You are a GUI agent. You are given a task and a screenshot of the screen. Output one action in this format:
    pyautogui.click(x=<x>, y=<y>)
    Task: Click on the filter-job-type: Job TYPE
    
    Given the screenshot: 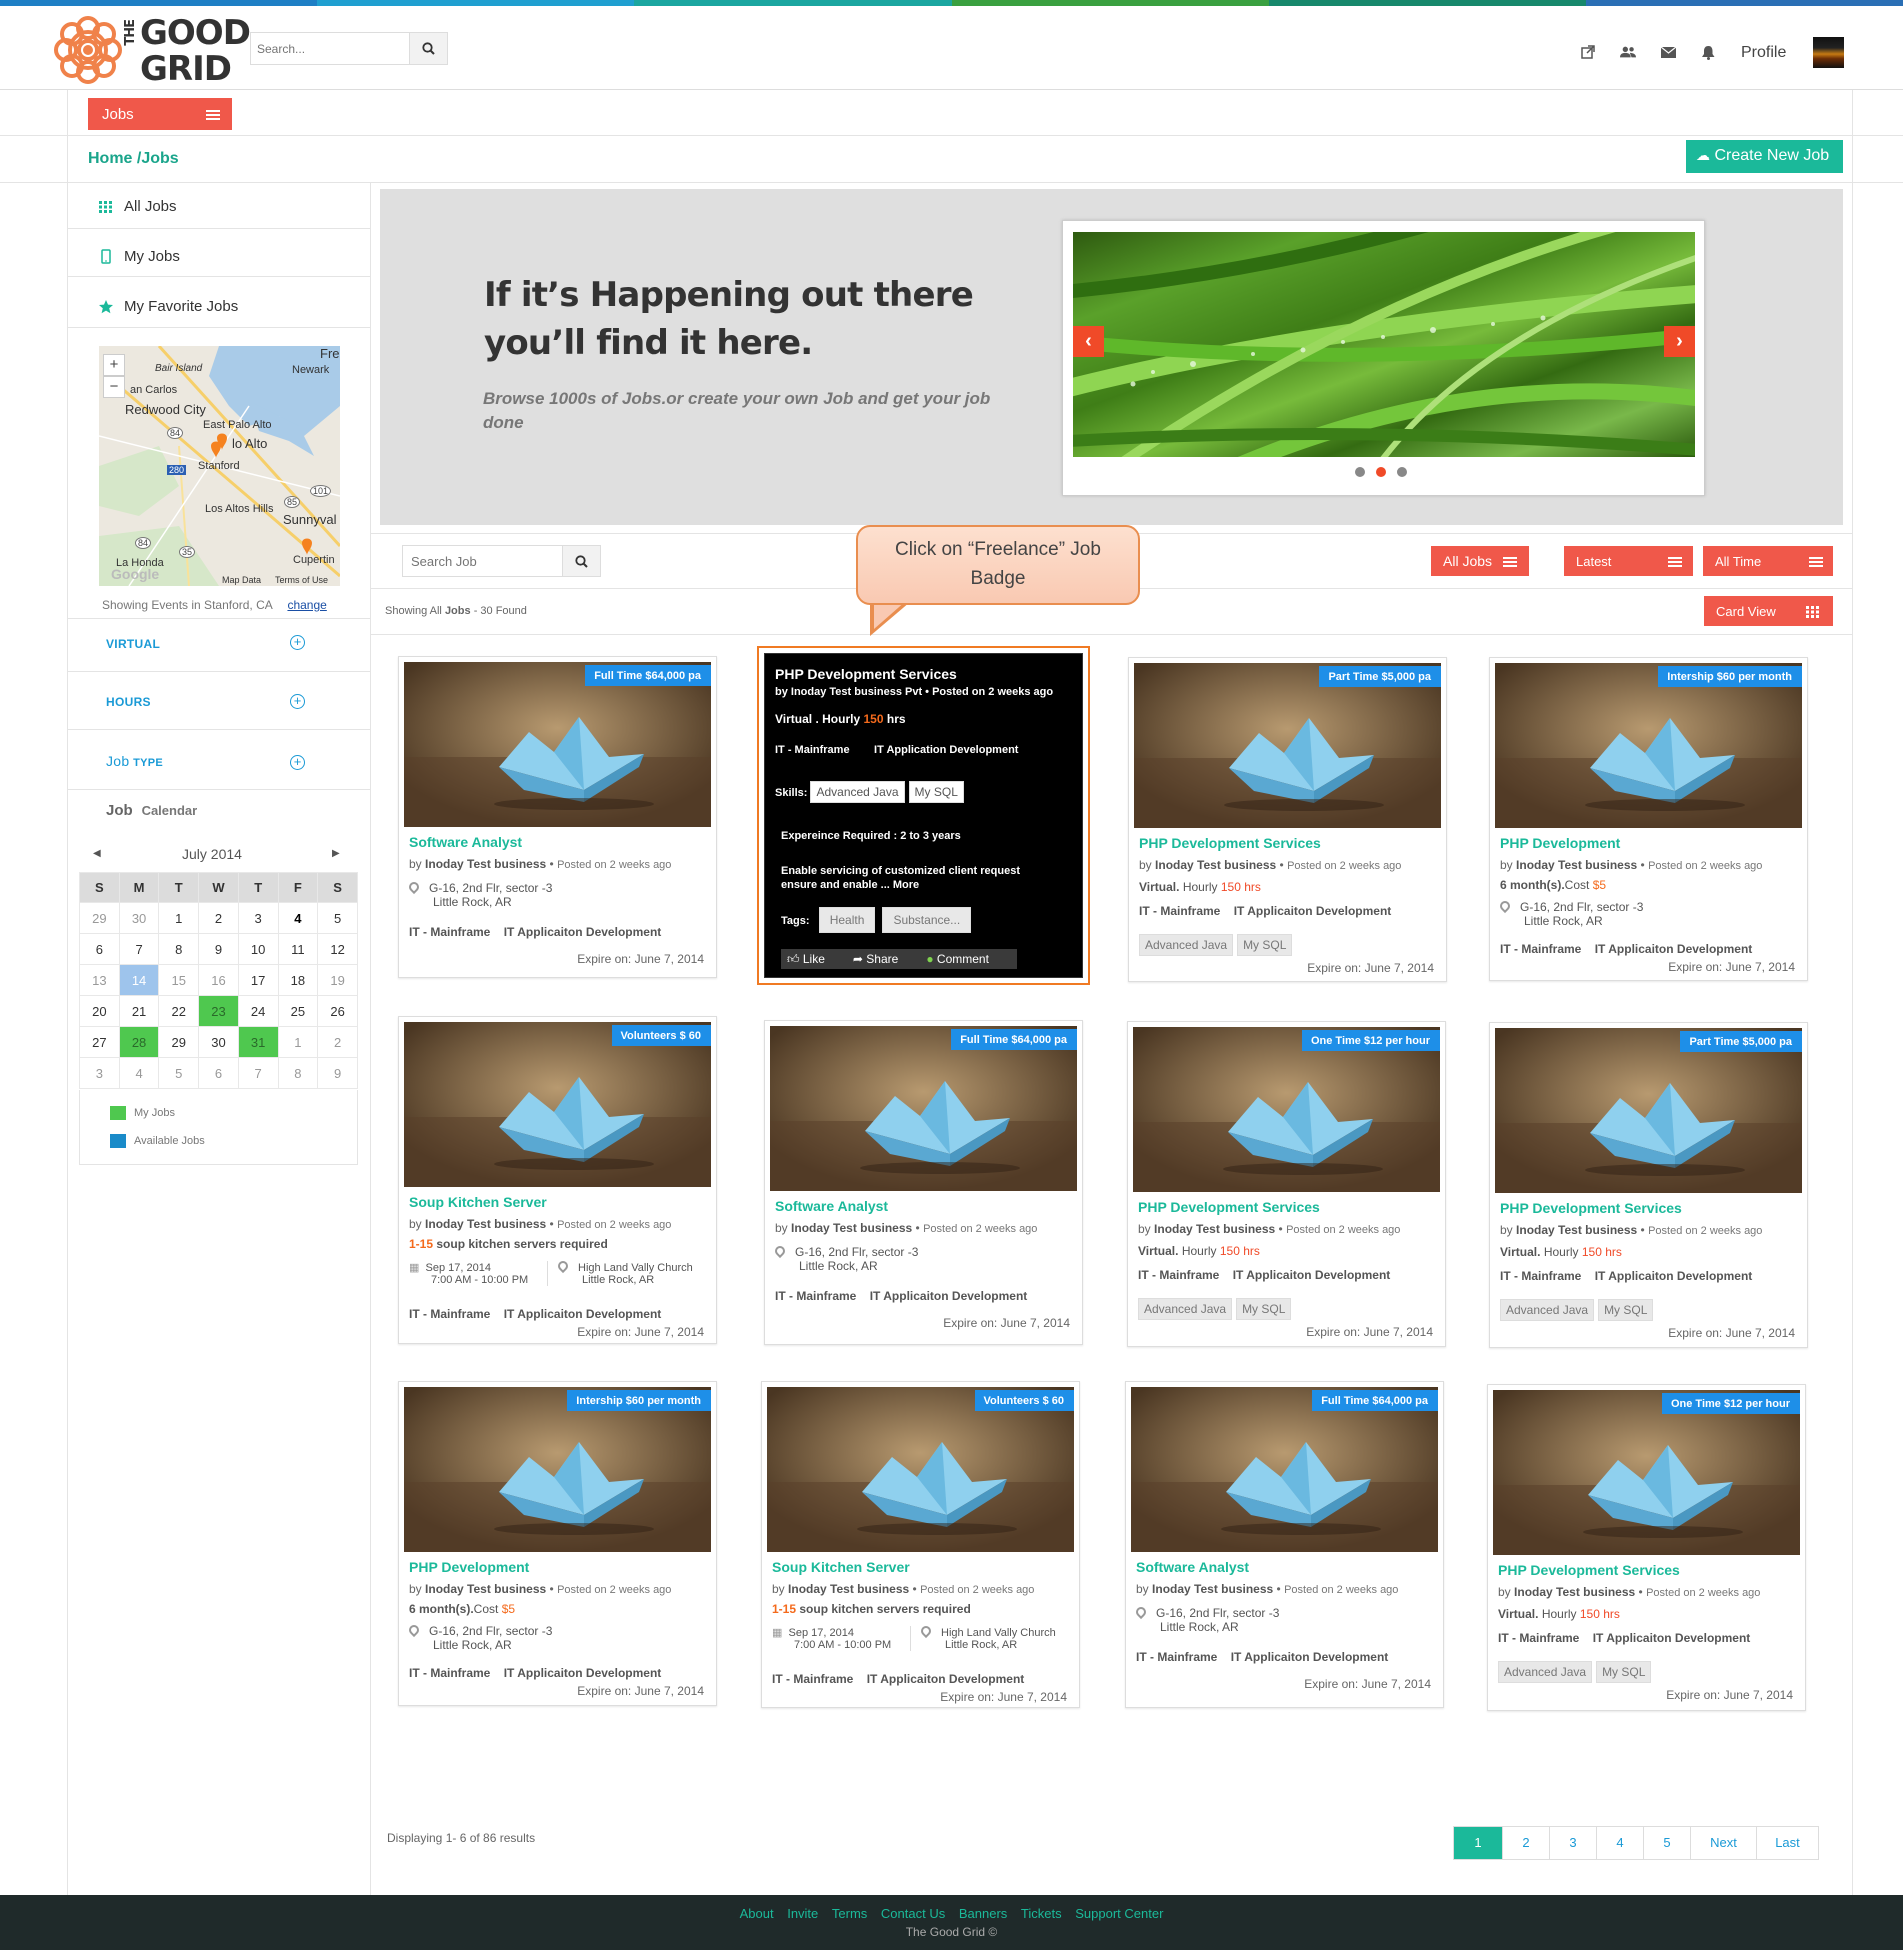 What is the action you would take?
    pyautogui.click(x=134, y=761)
    